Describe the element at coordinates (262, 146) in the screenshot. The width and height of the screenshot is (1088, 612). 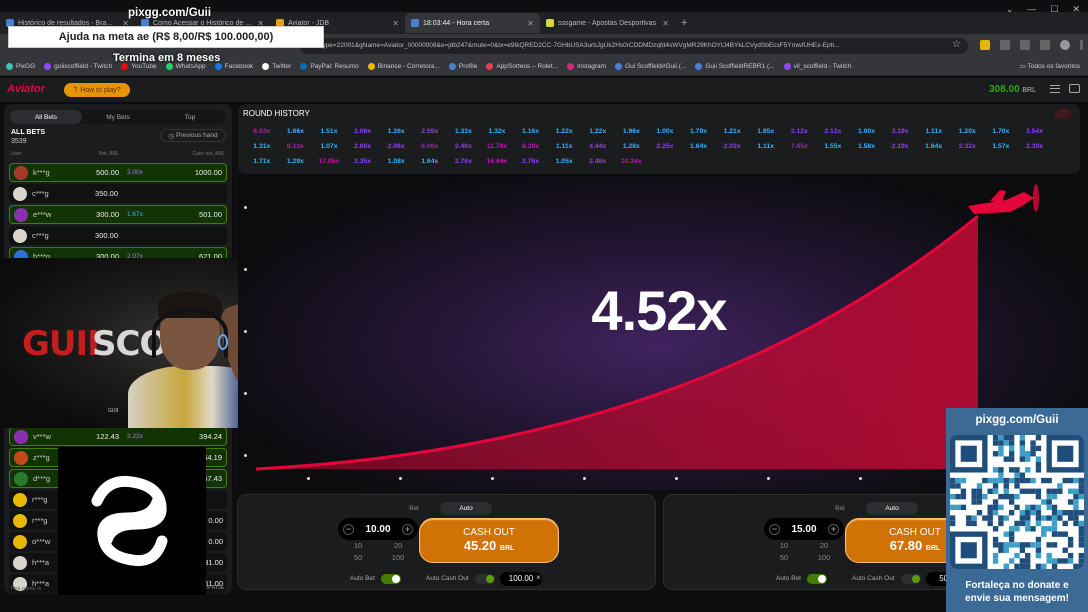
I see `history-multiplier: 1.31x` at that location.